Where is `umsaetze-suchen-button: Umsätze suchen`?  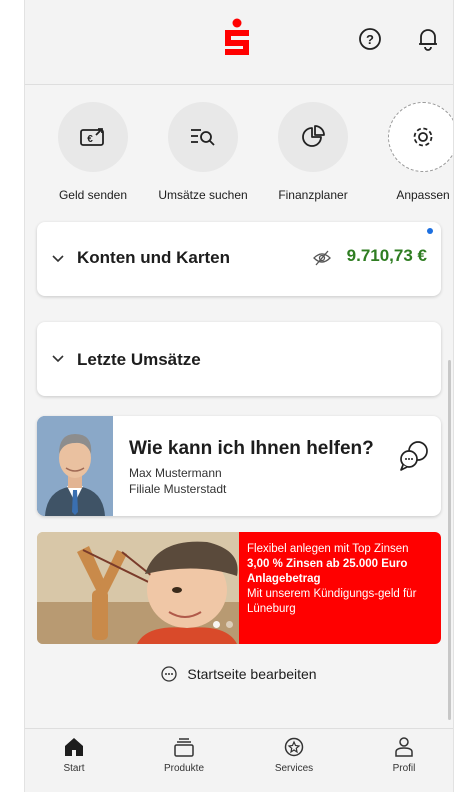
umsaetze-suchen-button: Umsätze suchen is located at coordinates (203, 152).